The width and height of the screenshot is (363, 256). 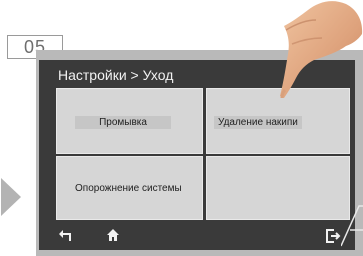 What do you see at coordinates (258, 122) in the screenshot?
I see `tile-descaling-label: Удаление накипи` at bounding box center [258, 122].